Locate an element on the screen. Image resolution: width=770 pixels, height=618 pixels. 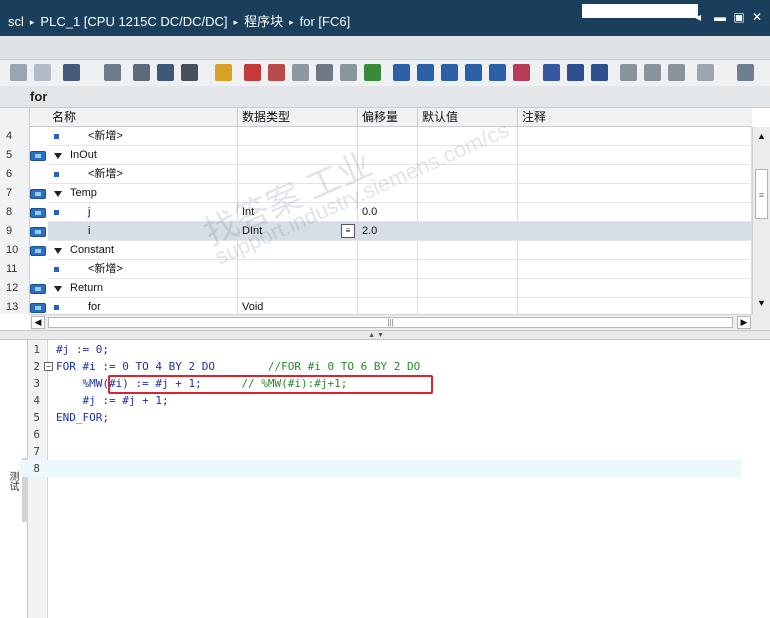
code-line: 5 END_FOR; is located at coordinates (381, 417).